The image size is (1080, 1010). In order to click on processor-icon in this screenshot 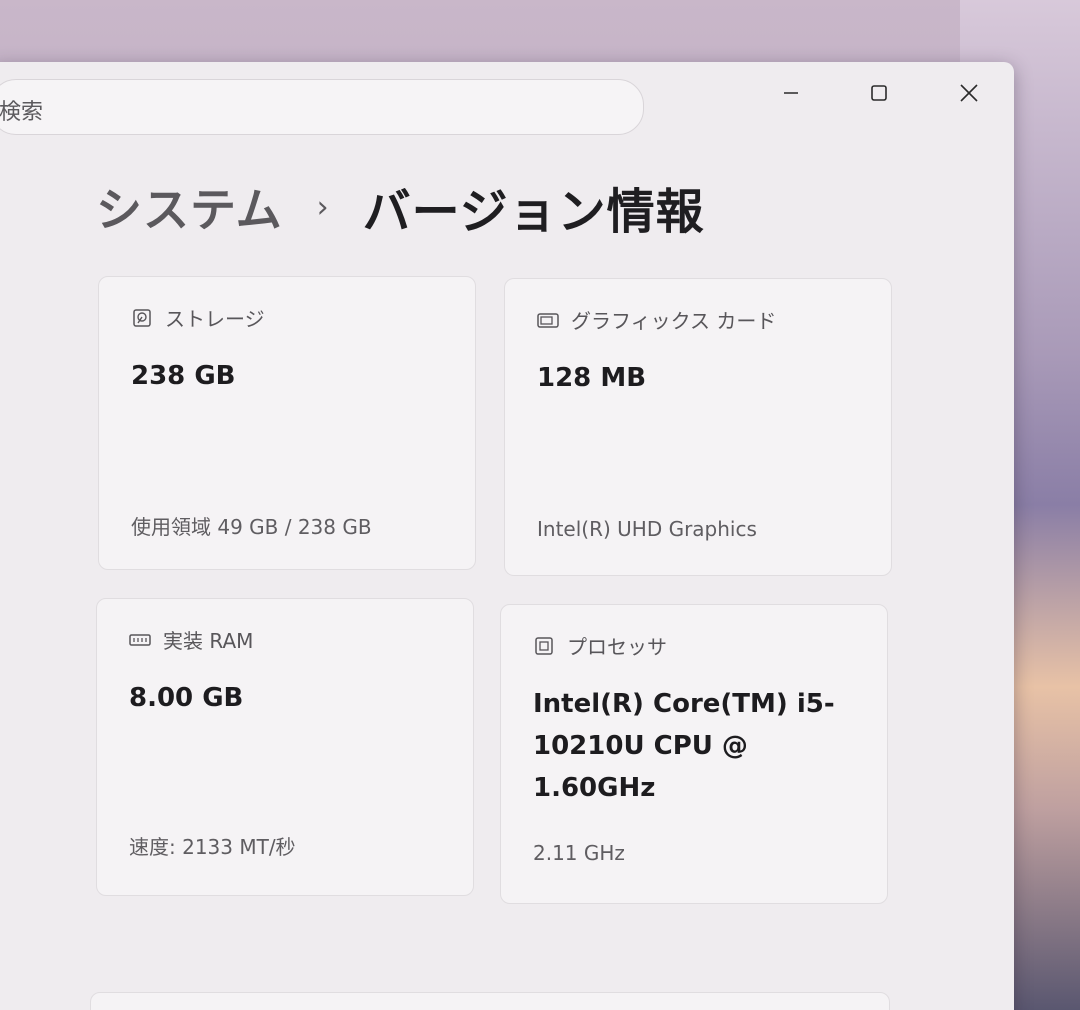, I will do `click(544, 646)`.